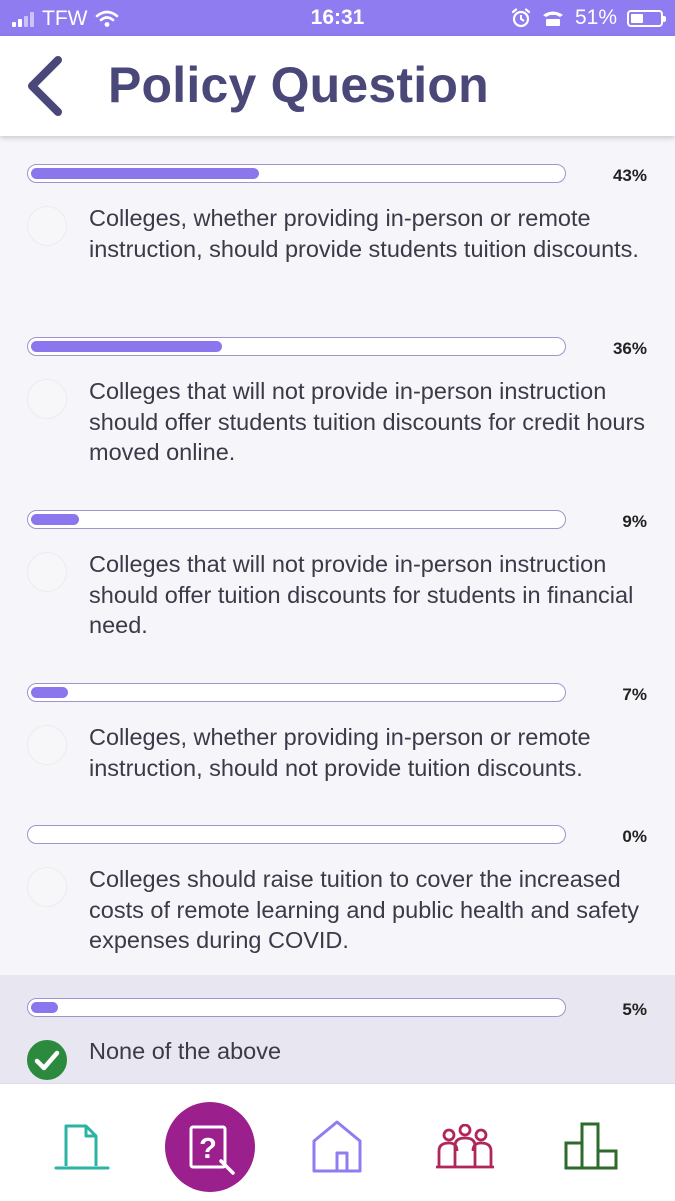  I want to click on percent-label: 9%, so click(634, 521).